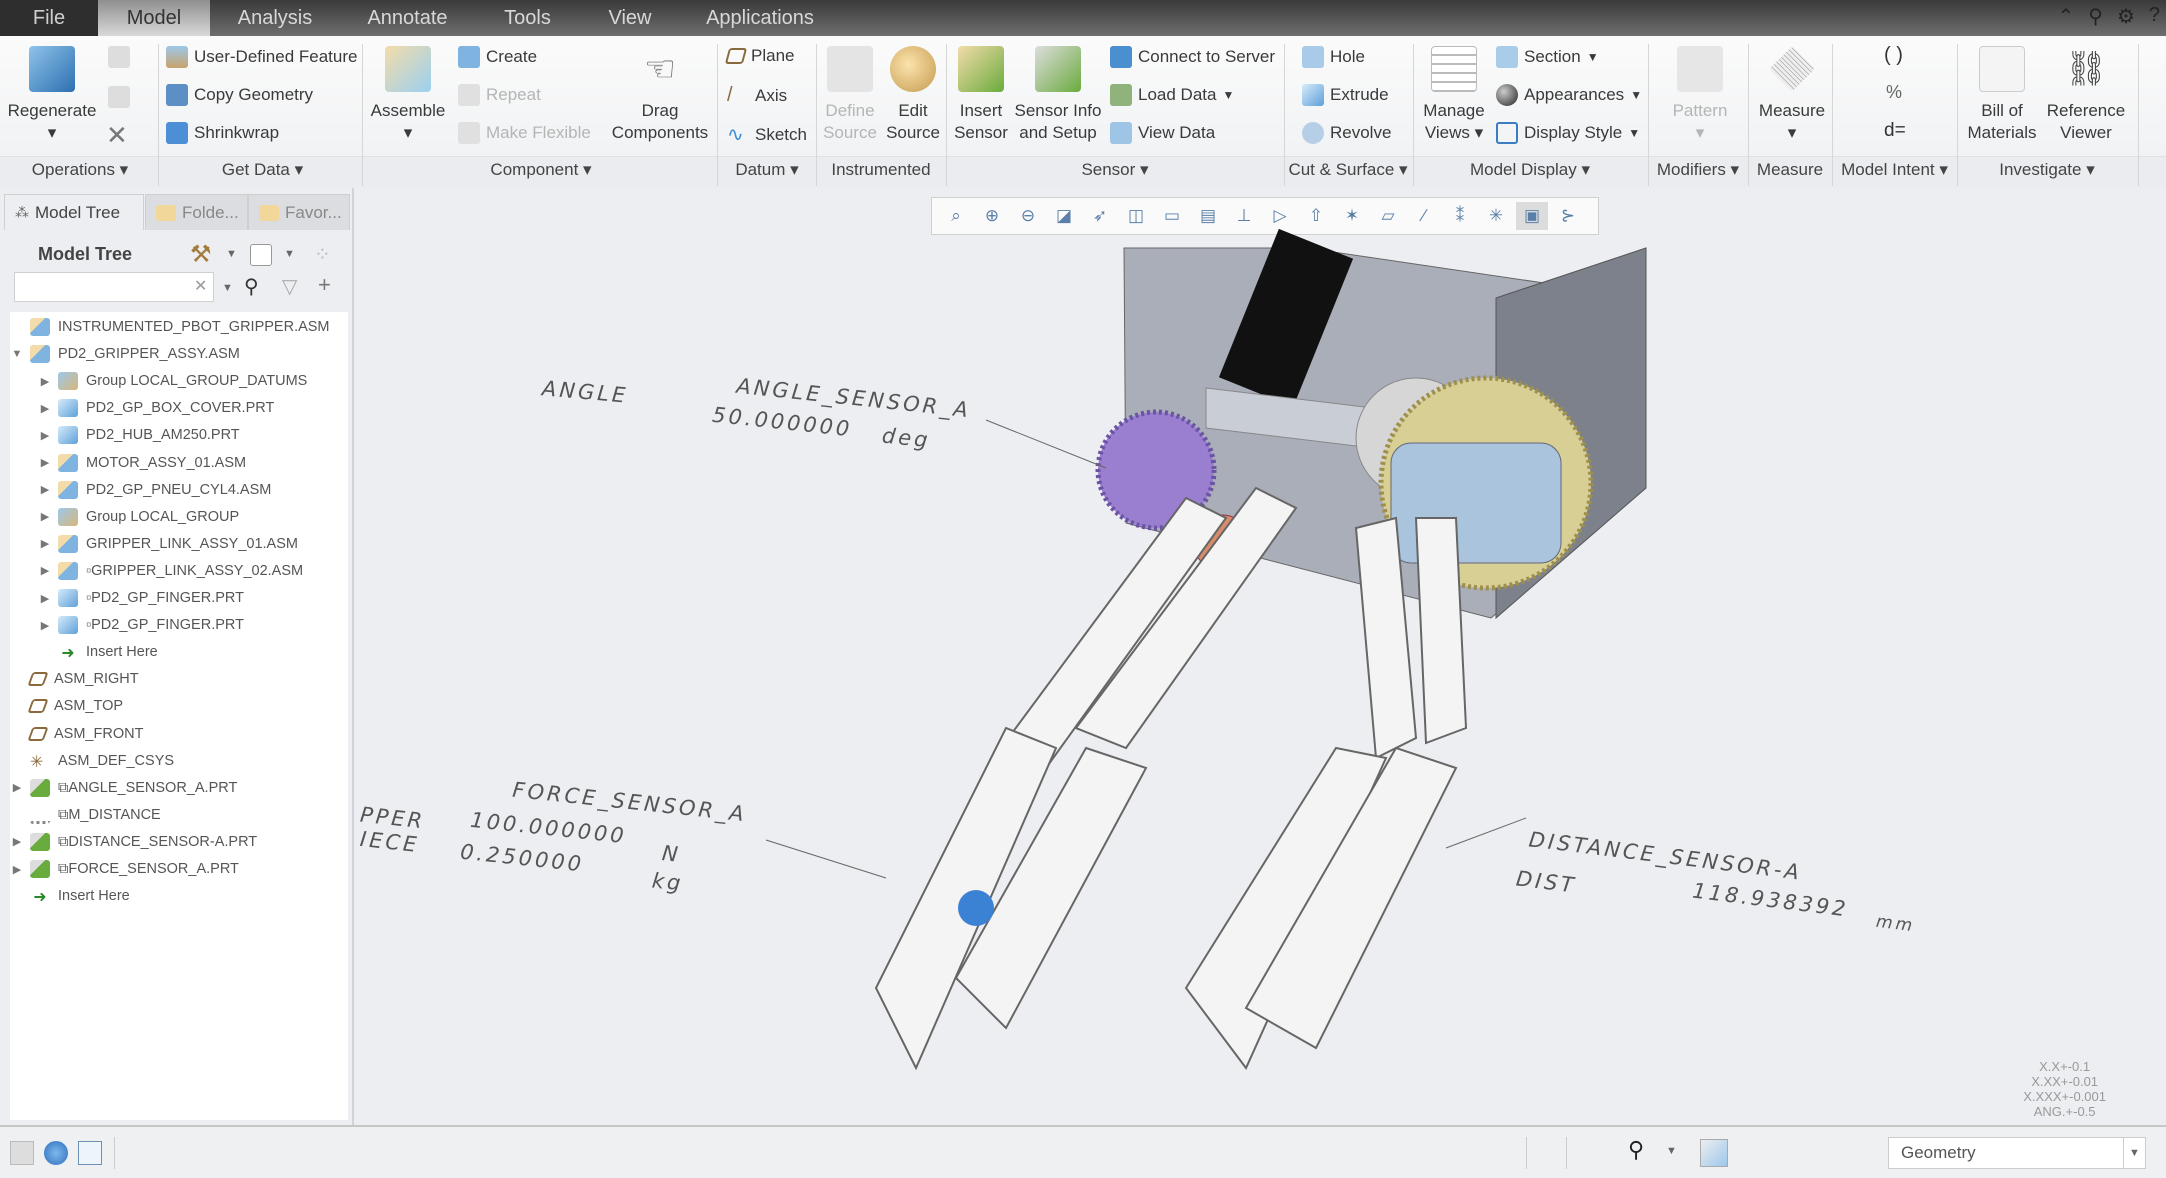 The height and width of the screenshot is (1178, 2166). Describe the element at coordinates (2066, 16) in the screenshot. I see `collapse-ribbon-icon: ⌃` at that location.